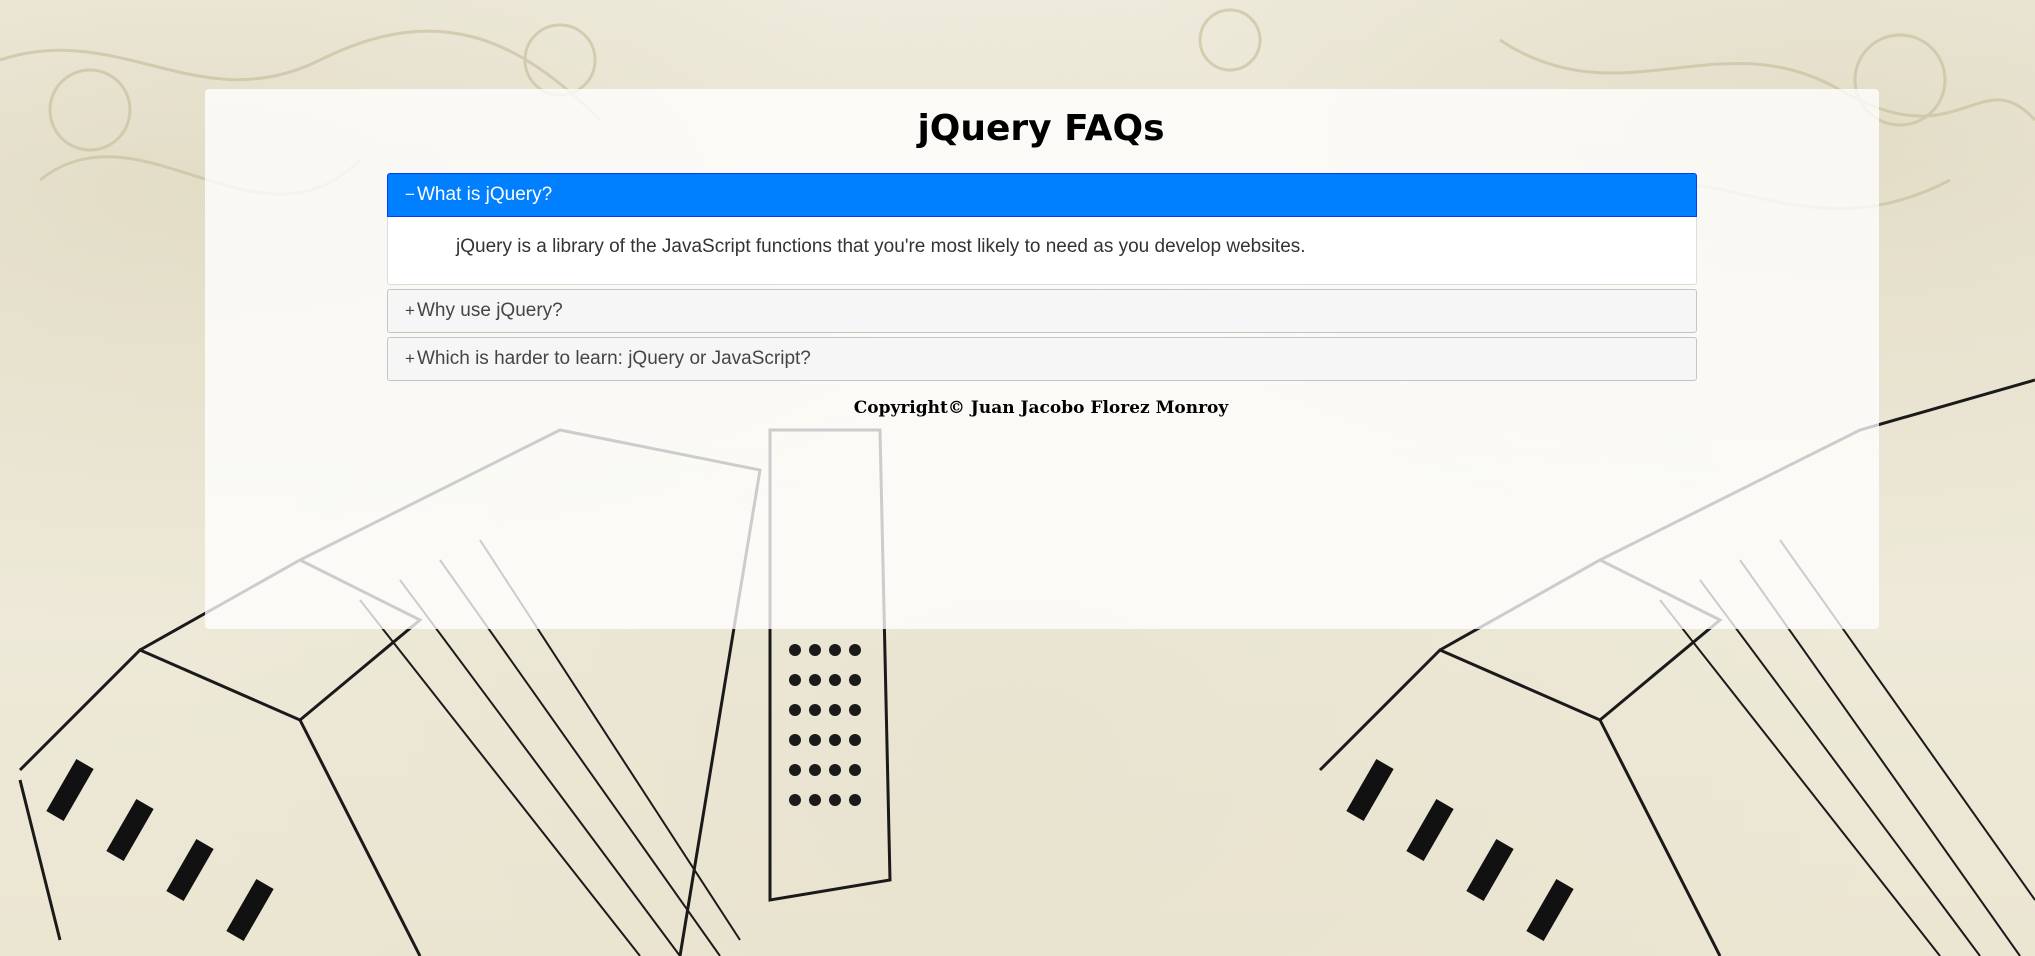  I want to click on page-title: jQuery FAQs, so click(1041, 128).